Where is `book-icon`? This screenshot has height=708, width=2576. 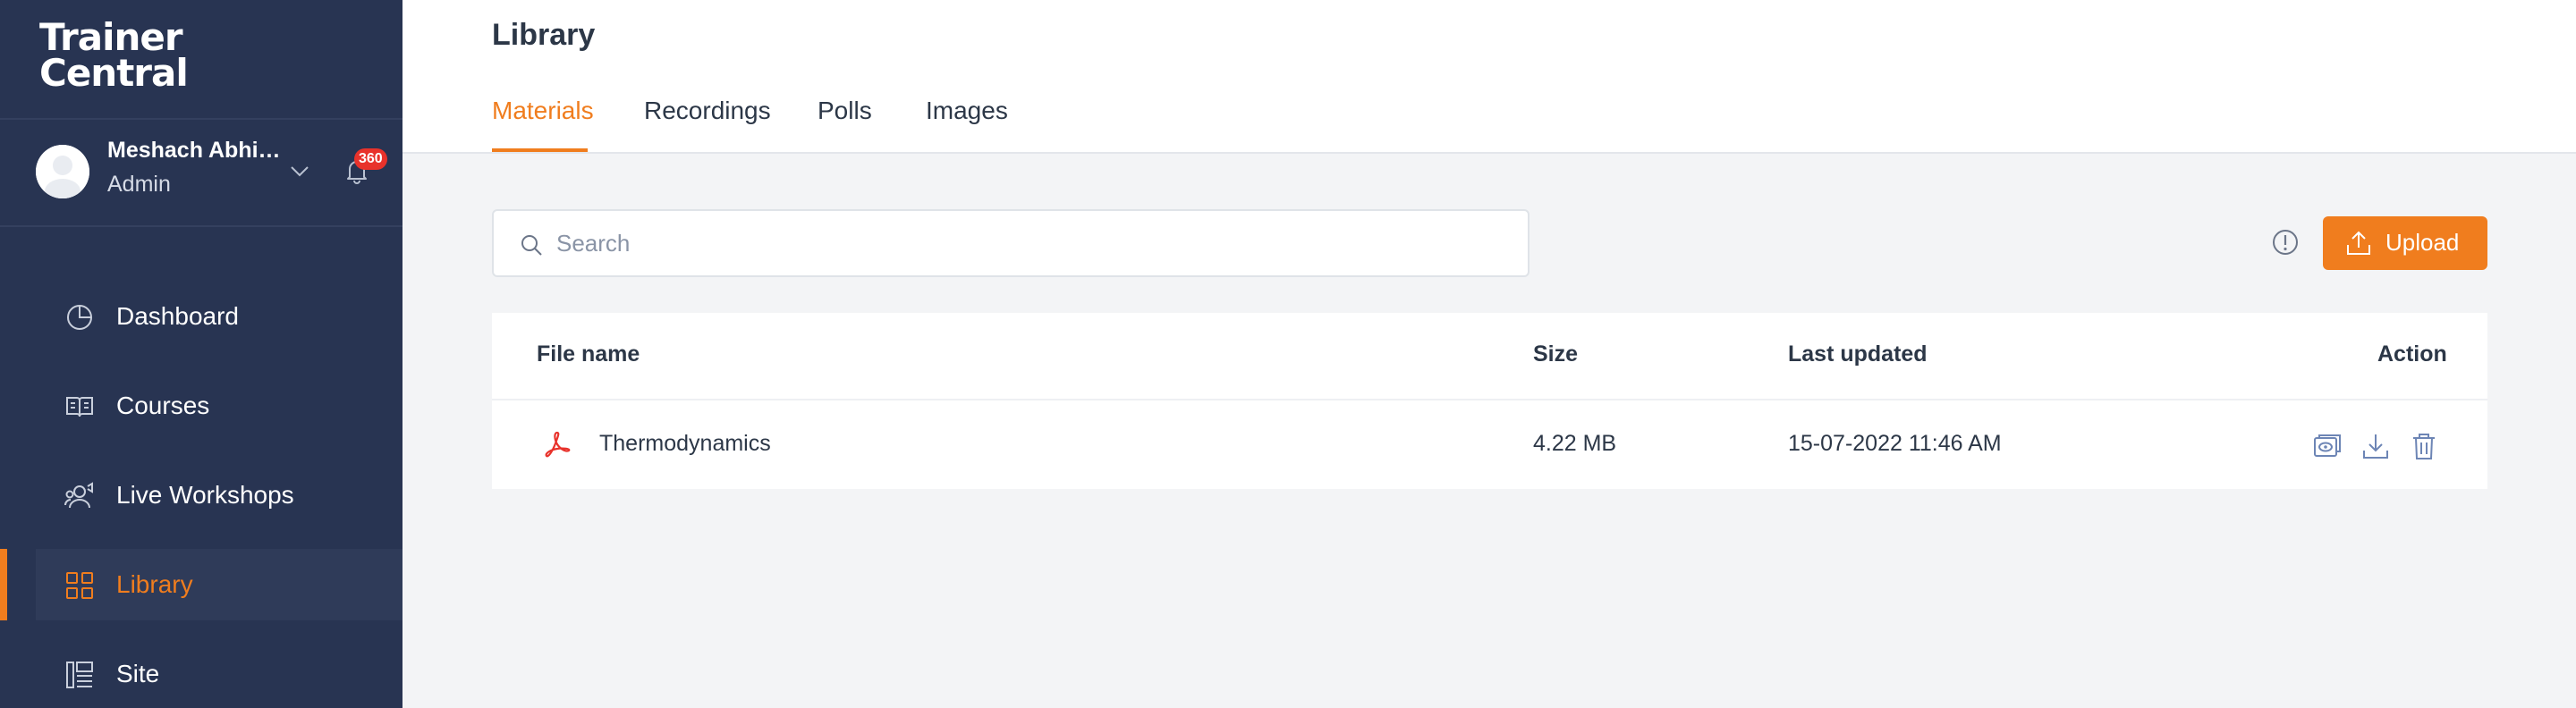 book-icon is located at coordinates (79, 407).